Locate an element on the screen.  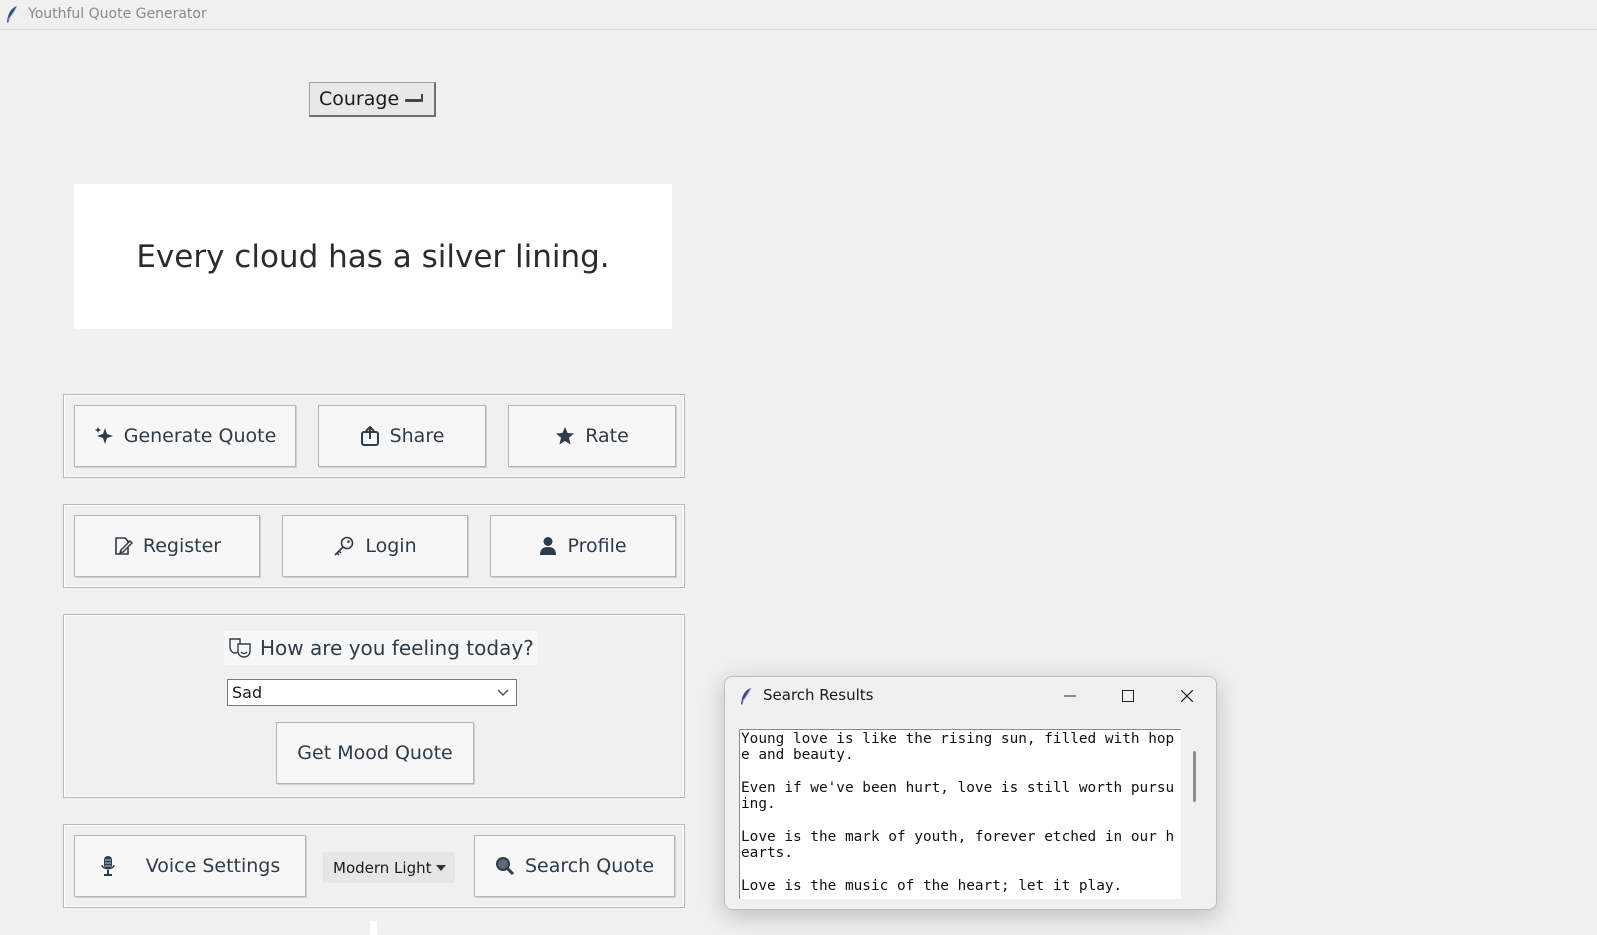
generate-quote-label: Generate Quote is located at coordinates (200, 436).